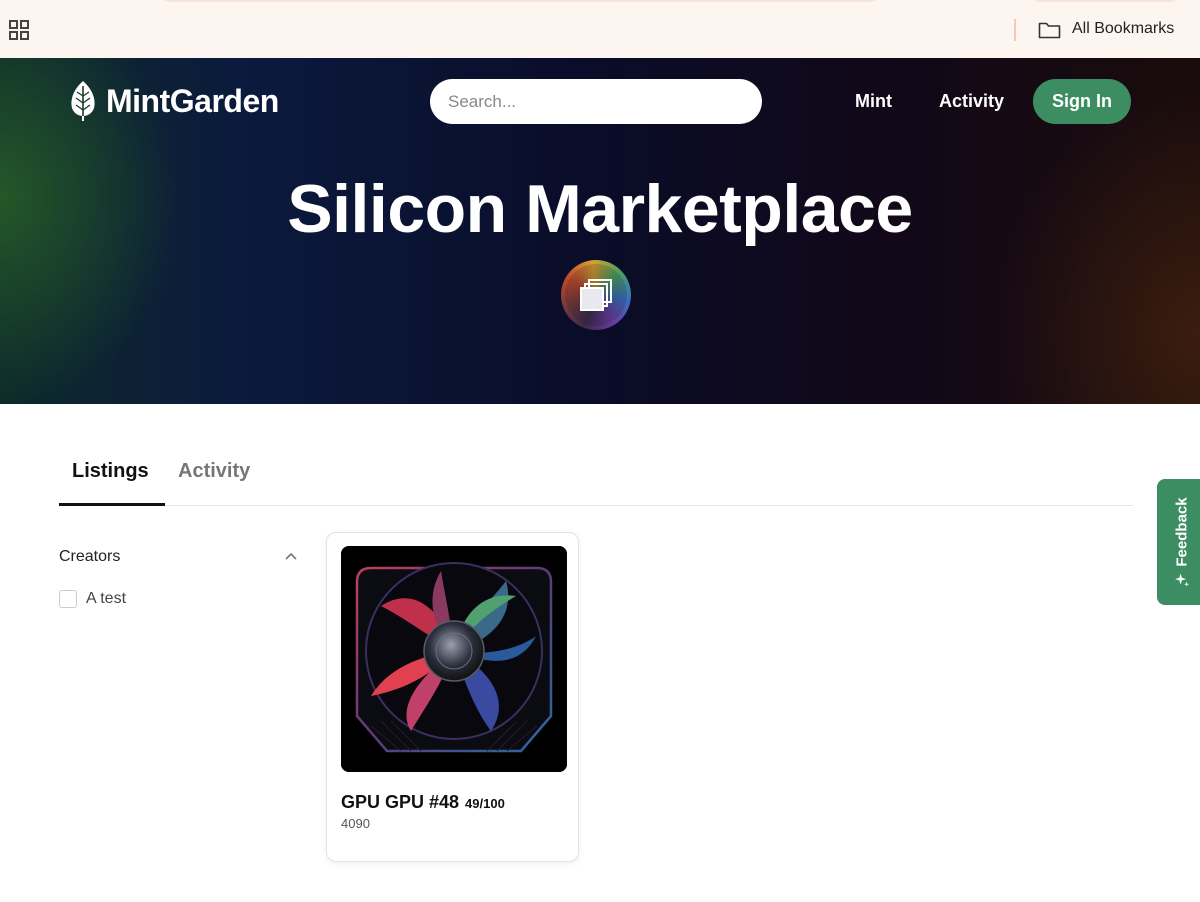 The image size is (1200, 902). What do you see at coordinates (192, 100) in the screenshot?
I see `logo-text: MintGarden` at bounding box center [192, 100].